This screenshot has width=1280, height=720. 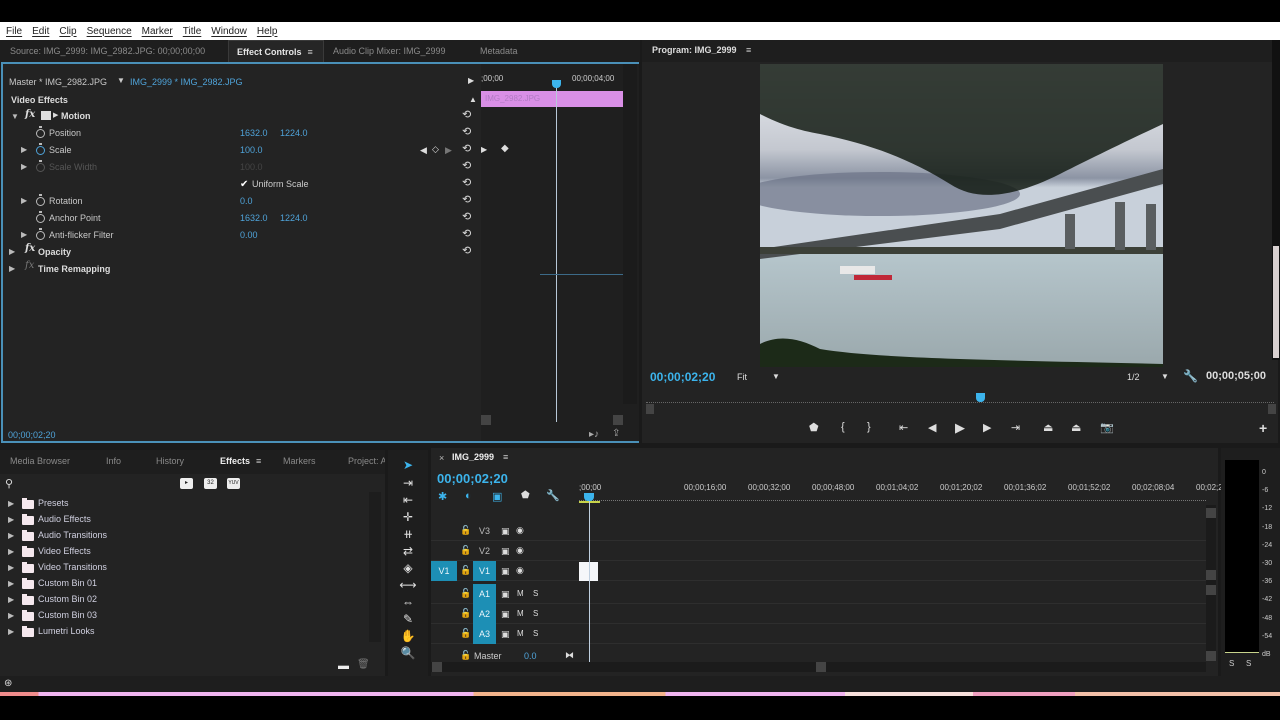 What do you see at coordinates (389, 51) in the screenshot?
I see `tab-audio-clip-mixer: Audio Clip Mixer: IMG_2999` at bounding box center [389, 51].